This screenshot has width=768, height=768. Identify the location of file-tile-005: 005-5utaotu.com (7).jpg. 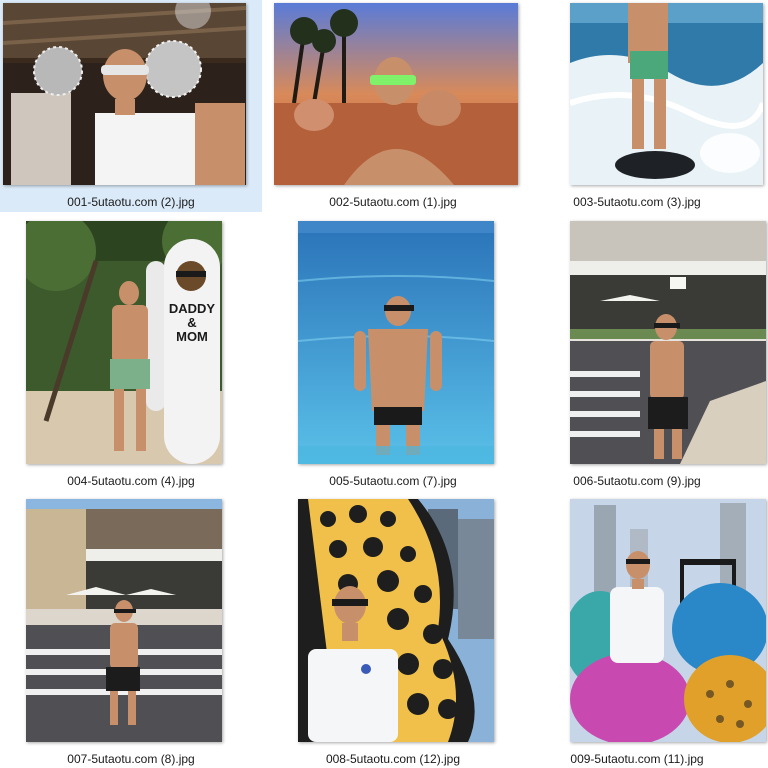
(393, 350).